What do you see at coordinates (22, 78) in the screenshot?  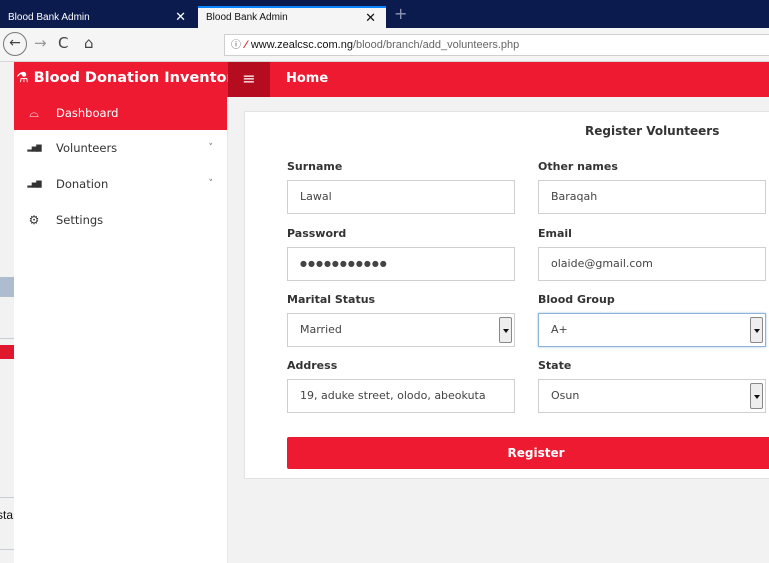 I see `flask-icon: ⚗` at bounding box center [22, 78].